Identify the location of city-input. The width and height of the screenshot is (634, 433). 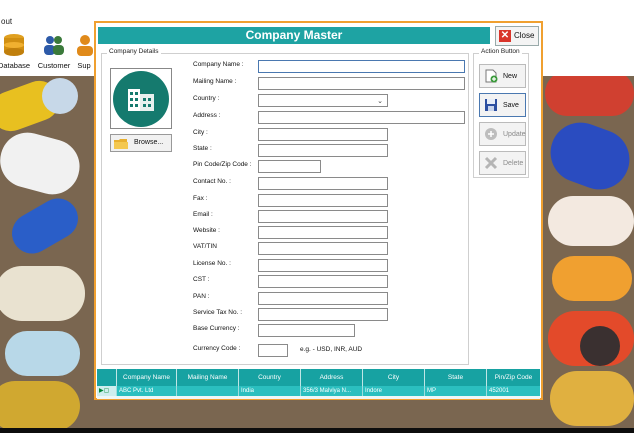
(323, 134).